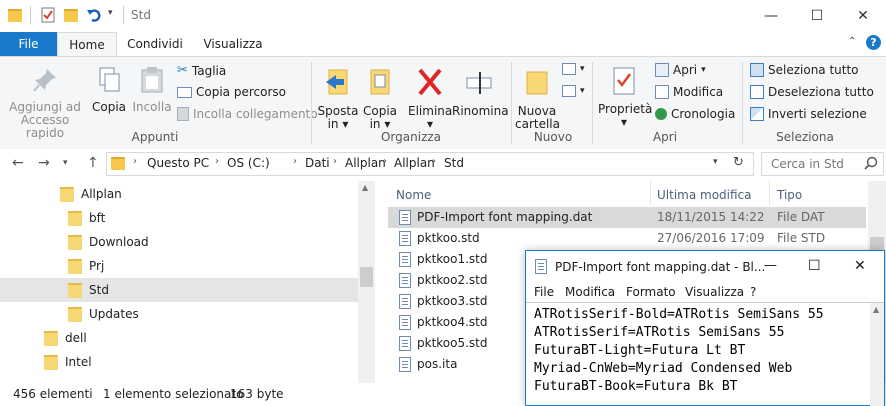  What do you see at coordinates (178, 163) in the screenshot?
I see `breadcrumb-this-pc: Questo PC` at bounding box center [178, 163].